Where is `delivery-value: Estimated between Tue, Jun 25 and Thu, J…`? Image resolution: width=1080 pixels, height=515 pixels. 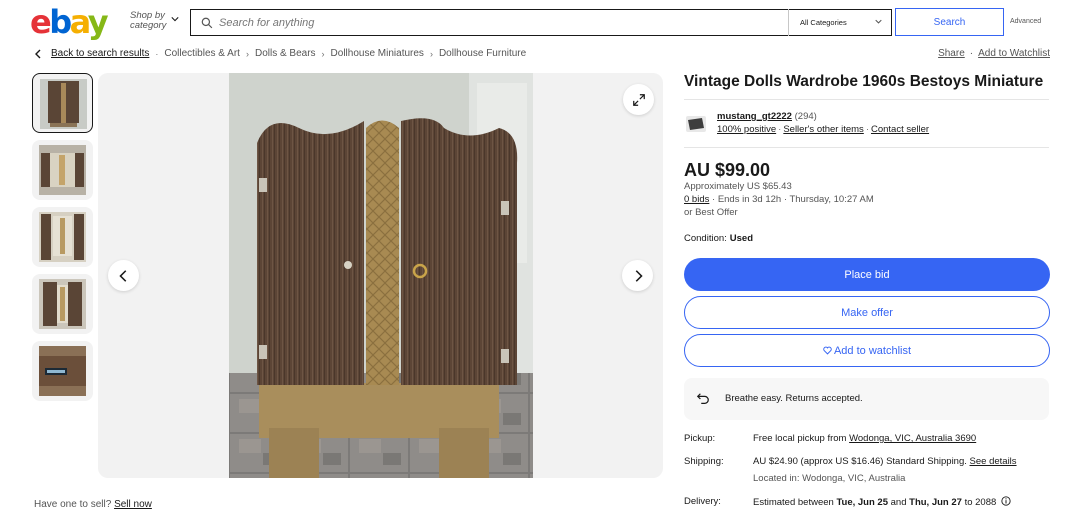
delivery-value: Estimated between Tue, Jun 25 and Thu, J… is located at coordinates (882, 502).